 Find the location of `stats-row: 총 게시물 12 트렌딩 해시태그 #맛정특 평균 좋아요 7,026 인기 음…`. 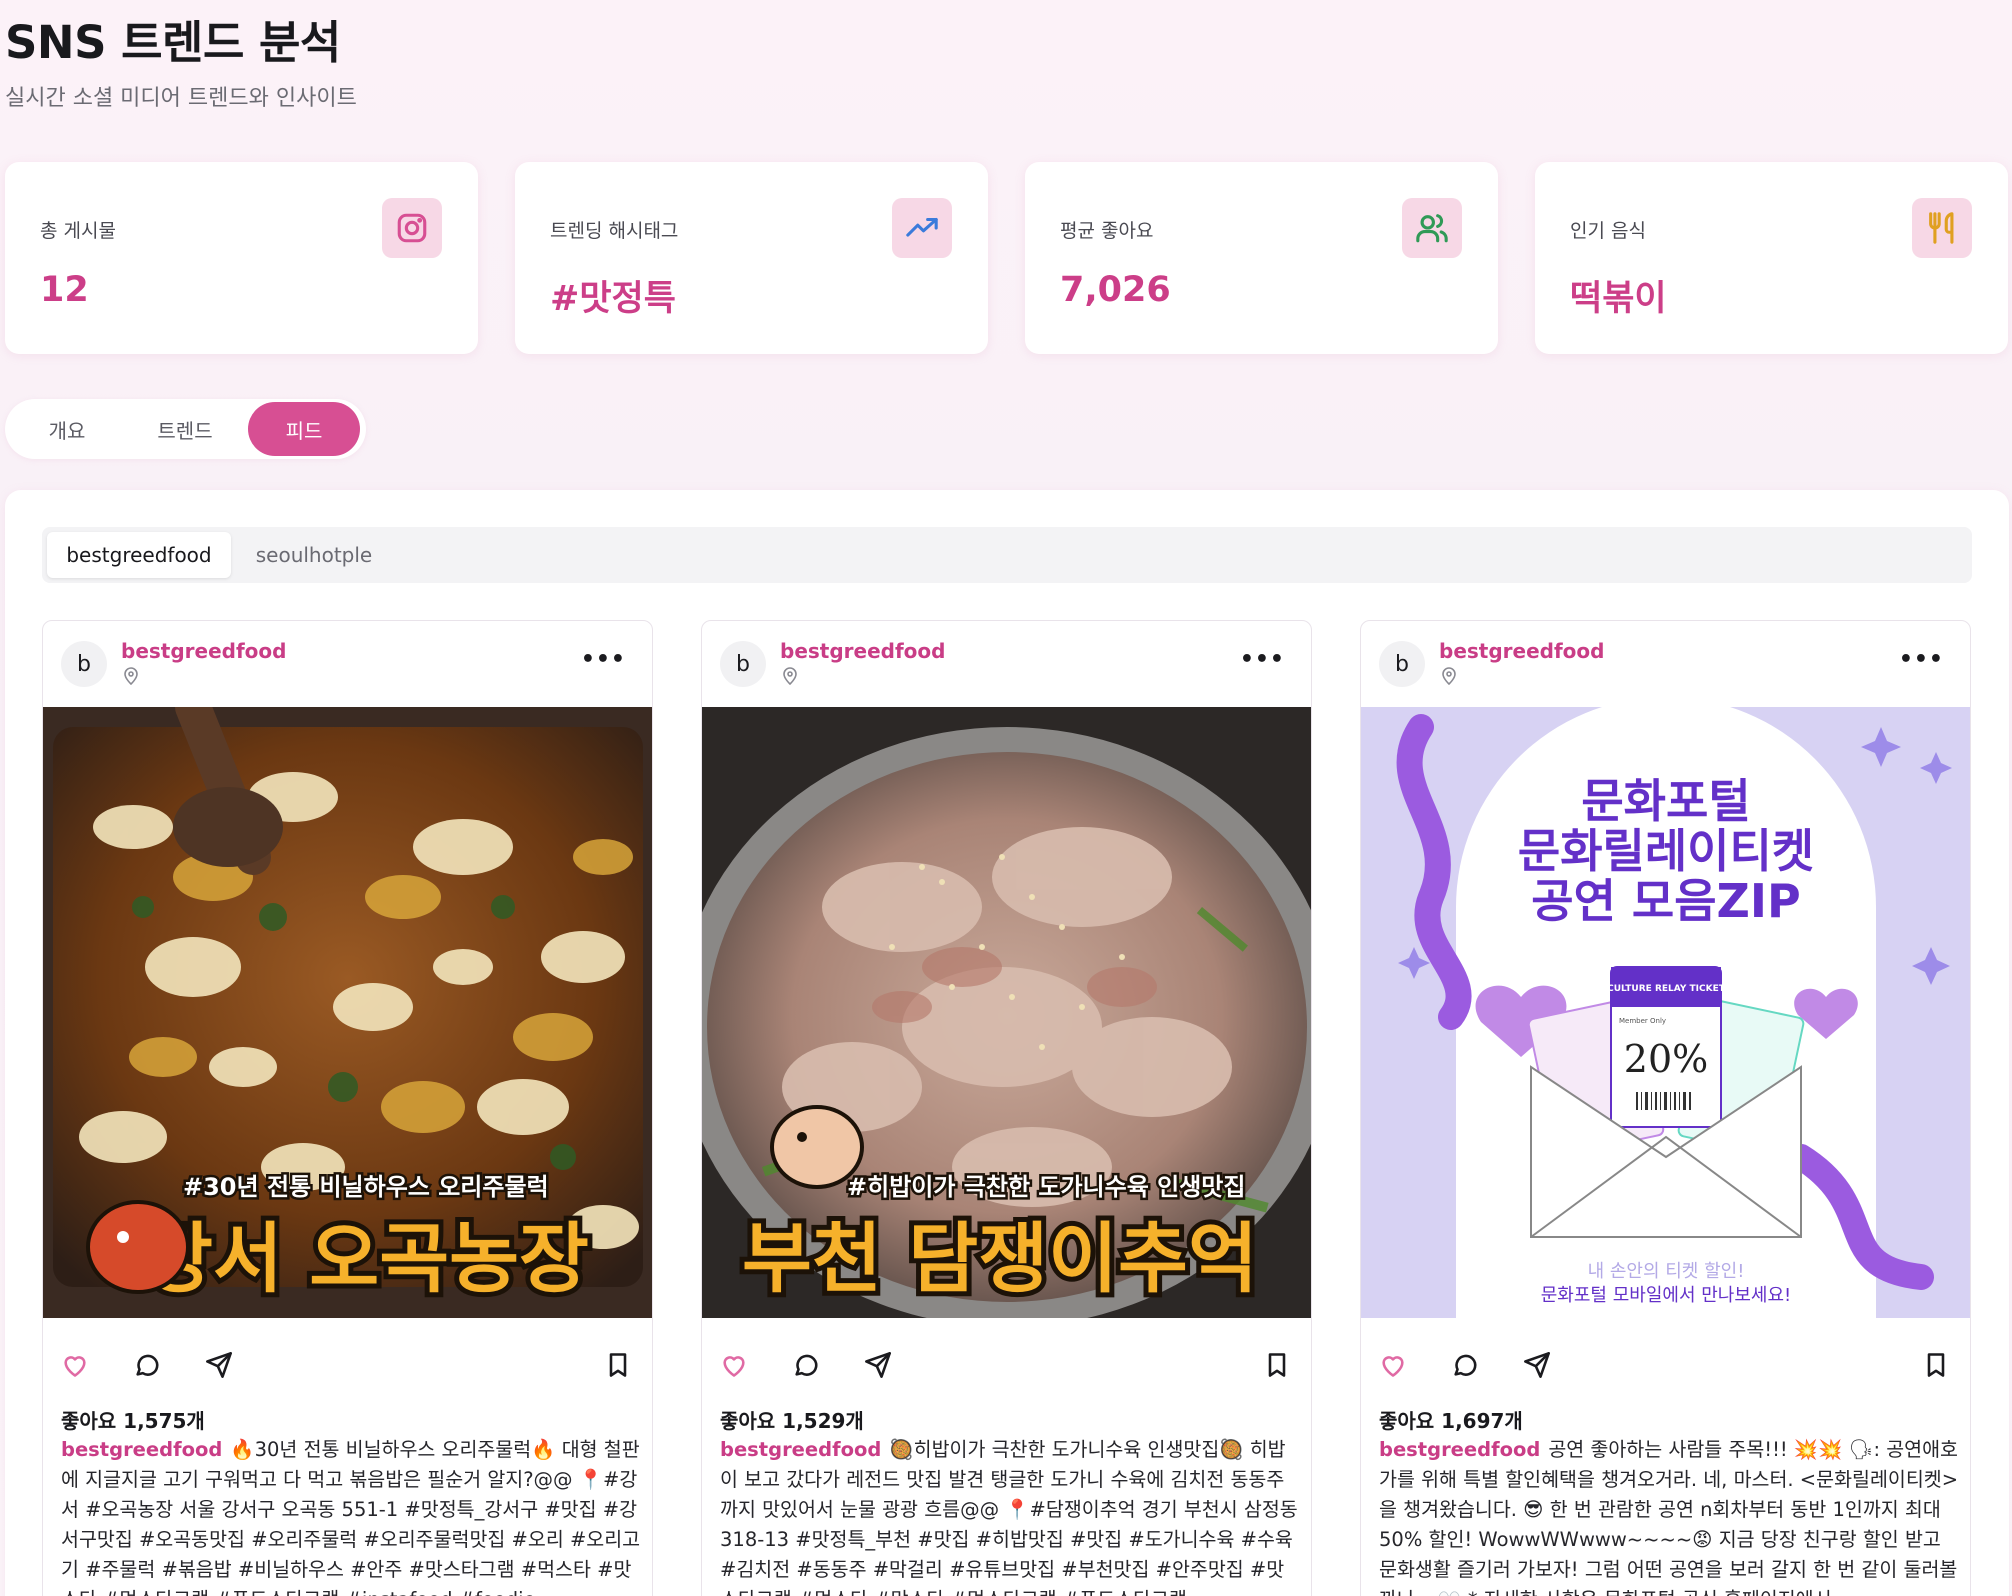

stats-row: 총 게시물 12 트렌딩 해시태그 #맛정특 평균 좋아요 7,026 인기 음… is located at coordinates (1007, 258).